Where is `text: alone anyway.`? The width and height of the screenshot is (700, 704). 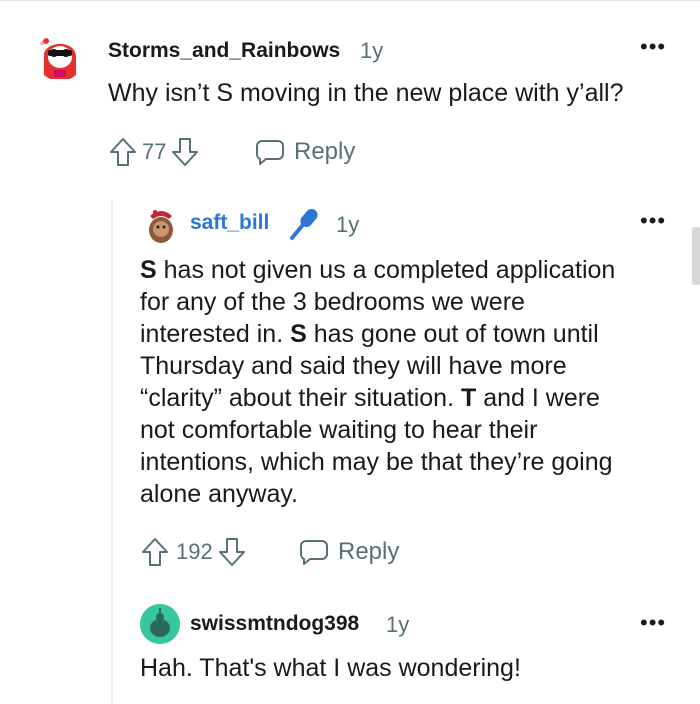 text: alone anyway. is located at coordinates (219, 494).